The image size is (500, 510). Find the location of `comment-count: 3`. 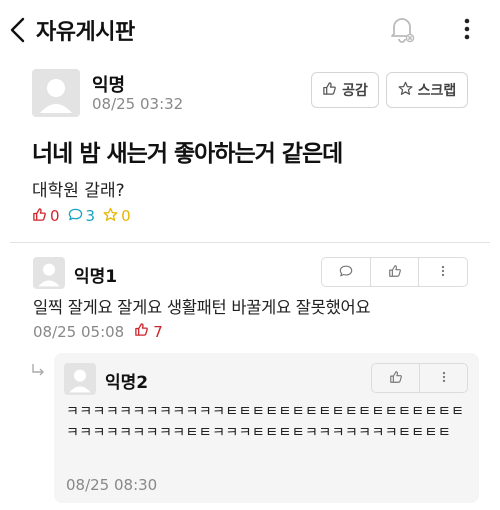

comment-count: 3 is located at coordinates (82, 216).